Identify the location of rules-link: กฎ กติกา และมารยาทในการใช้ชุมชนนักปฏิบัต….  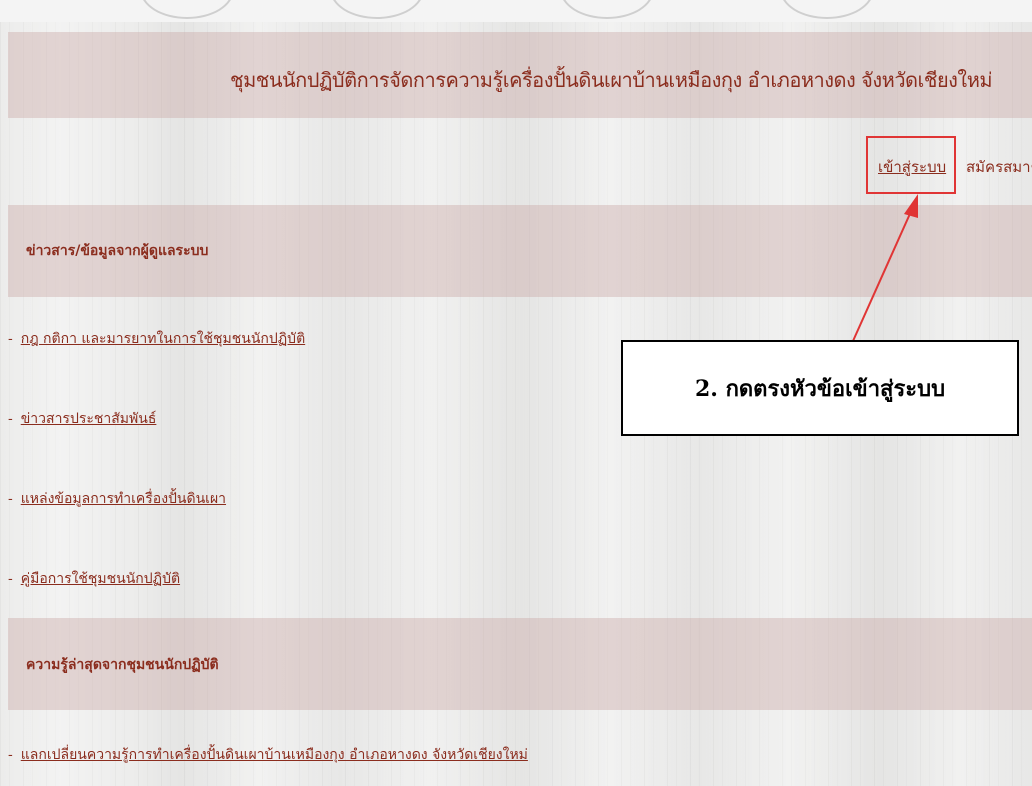
(163, 339).